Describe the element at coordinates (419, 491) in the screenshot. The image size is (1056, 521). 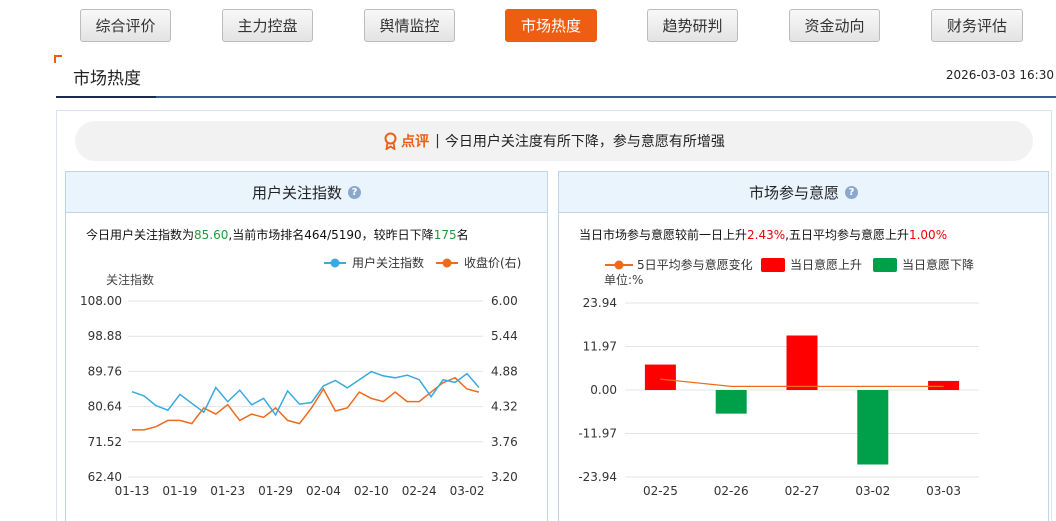
I see `x-tick: 02-24` at that location.